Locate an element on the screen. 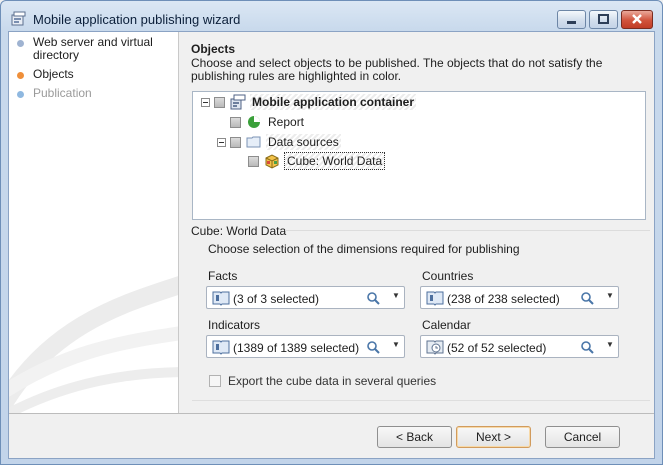  indicators-label: Indicators is located at coordinates (234, 325).